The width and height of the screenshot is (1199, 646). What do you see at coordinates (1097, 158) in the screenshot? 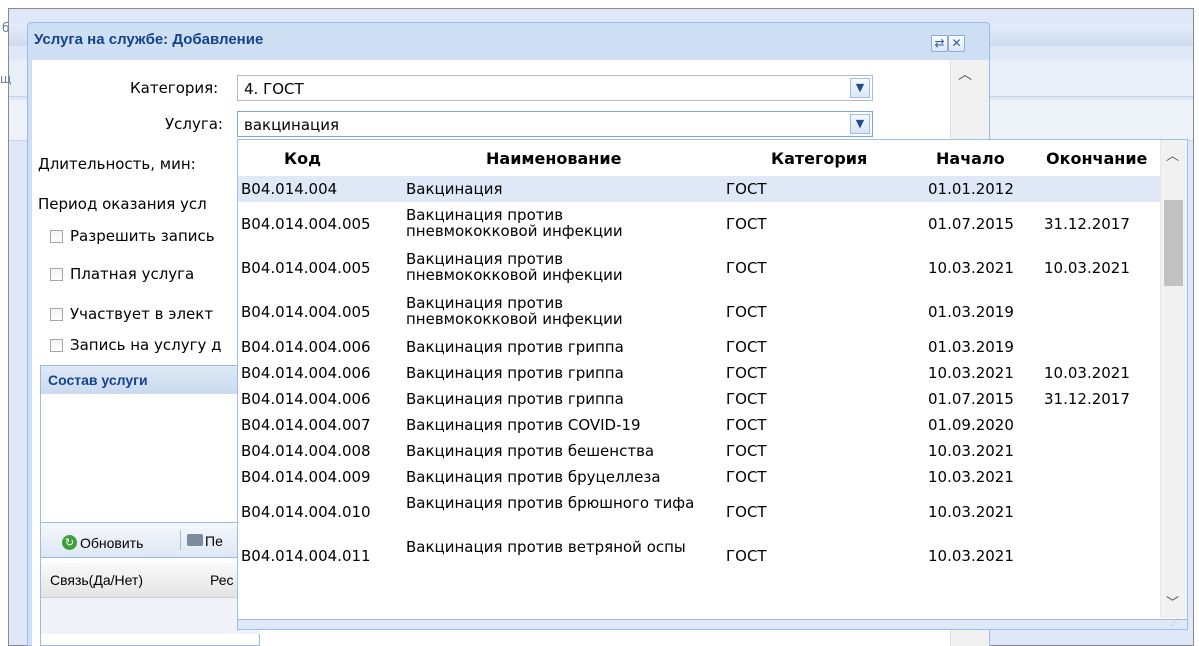
I see `column-header-end: Окончание` at bounding box center [1097, 158].